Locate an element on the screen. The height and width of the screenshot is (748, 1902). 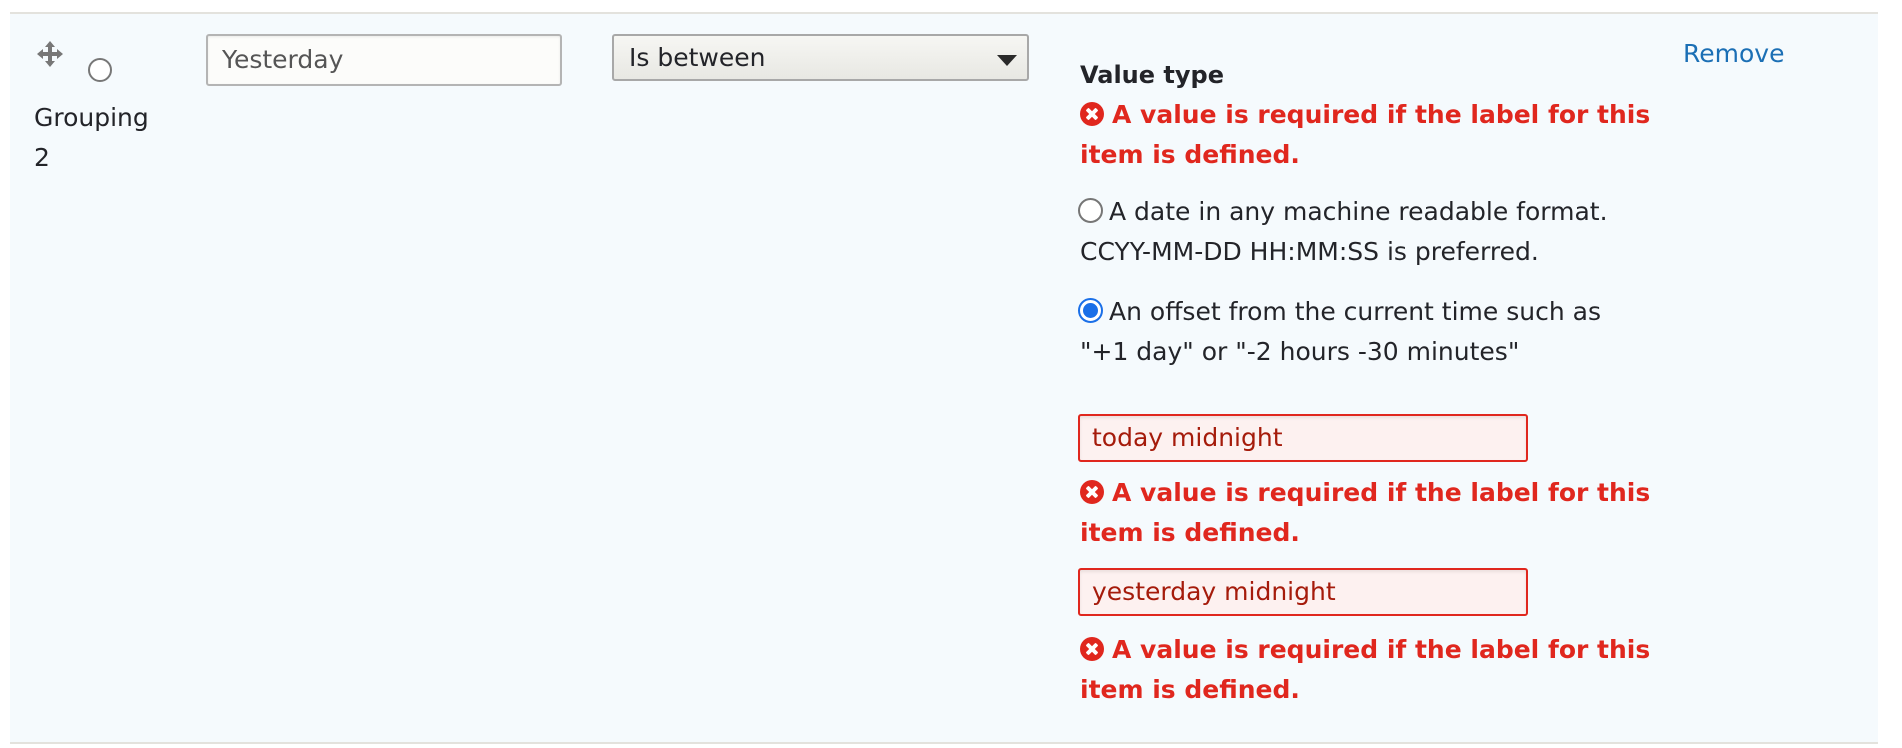
chevron-down-icon is located at coordinates (1007, 60).